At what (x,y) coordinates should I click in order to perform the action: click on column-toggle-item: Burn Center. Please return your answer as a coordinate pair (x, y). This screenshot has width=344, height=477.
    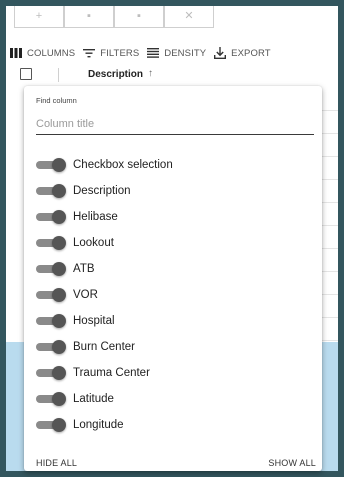
    Looking at the image, I should click on (173, 347).